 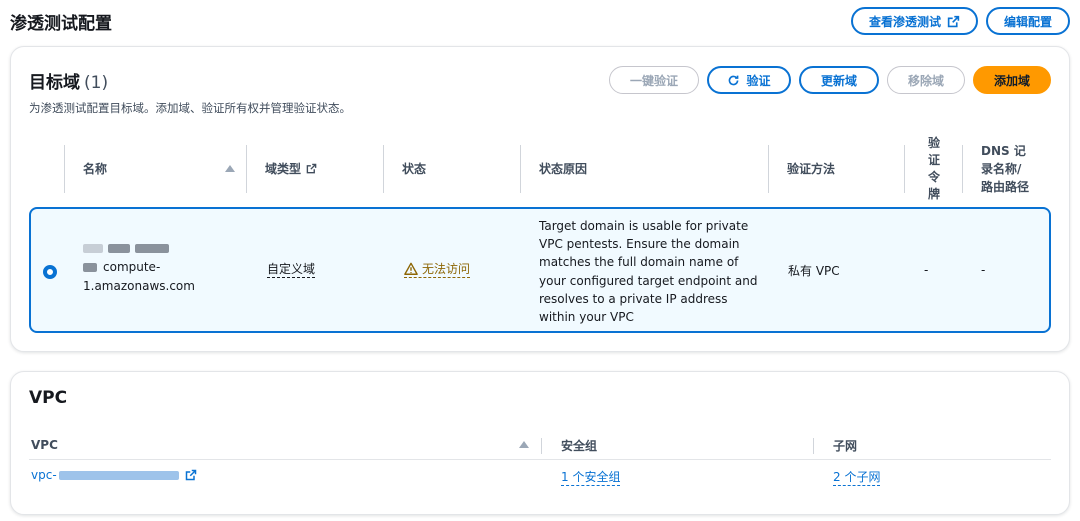 I want to click on column-header-verify-method: 验证方法, so click(x=837, y=168).